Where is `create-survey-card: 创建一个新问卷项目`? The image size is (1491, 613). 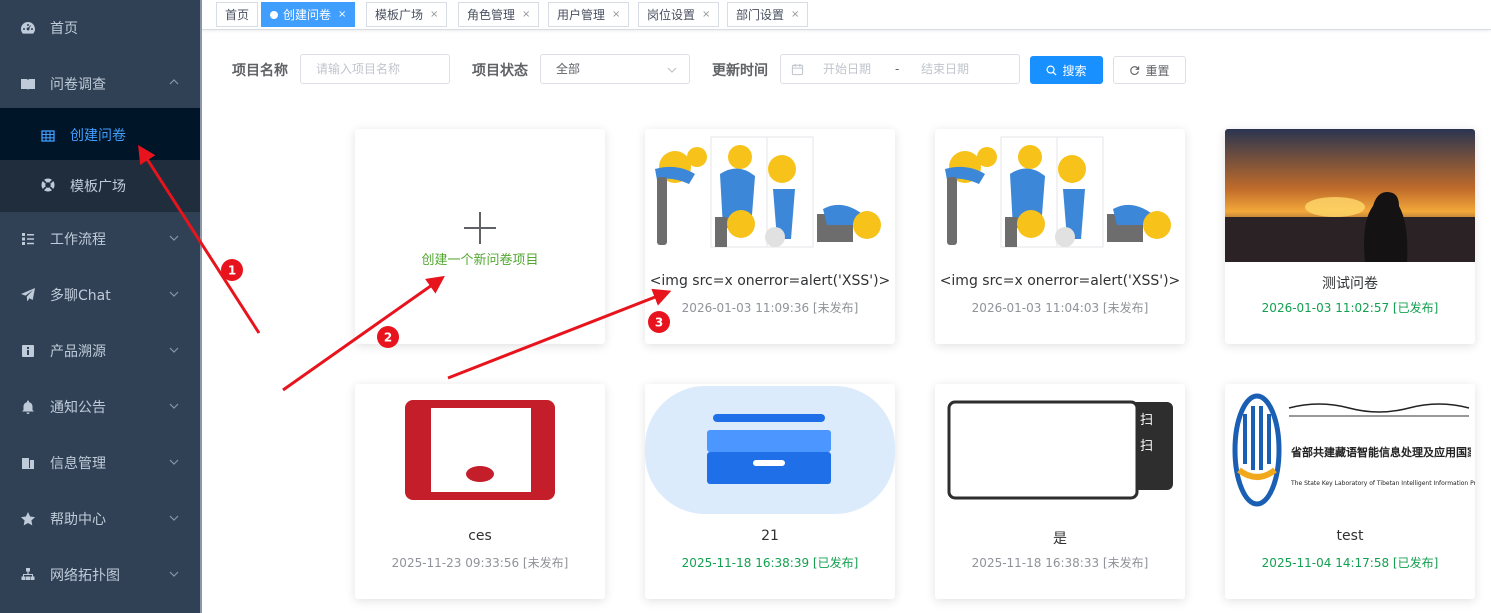
create-survey-card: 创建一个新问卷项目 is located at coordinates (480, 236).